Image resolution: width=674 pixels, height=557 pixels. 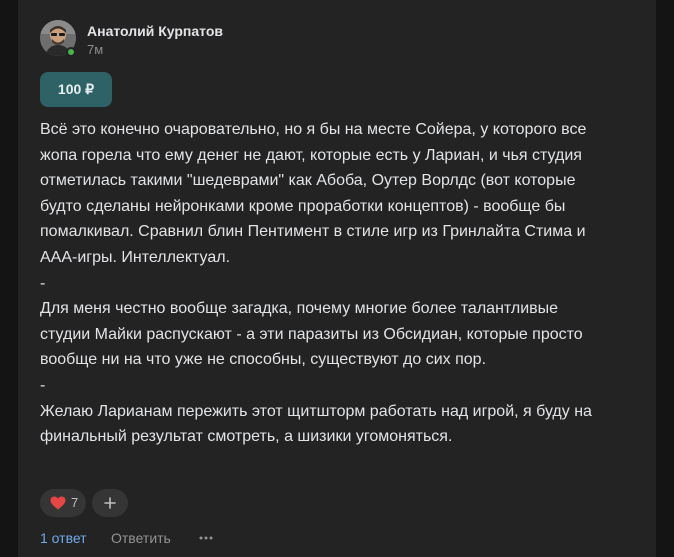 I want to click on donation-badge: 100 ₽, so click(x=76, y=89).